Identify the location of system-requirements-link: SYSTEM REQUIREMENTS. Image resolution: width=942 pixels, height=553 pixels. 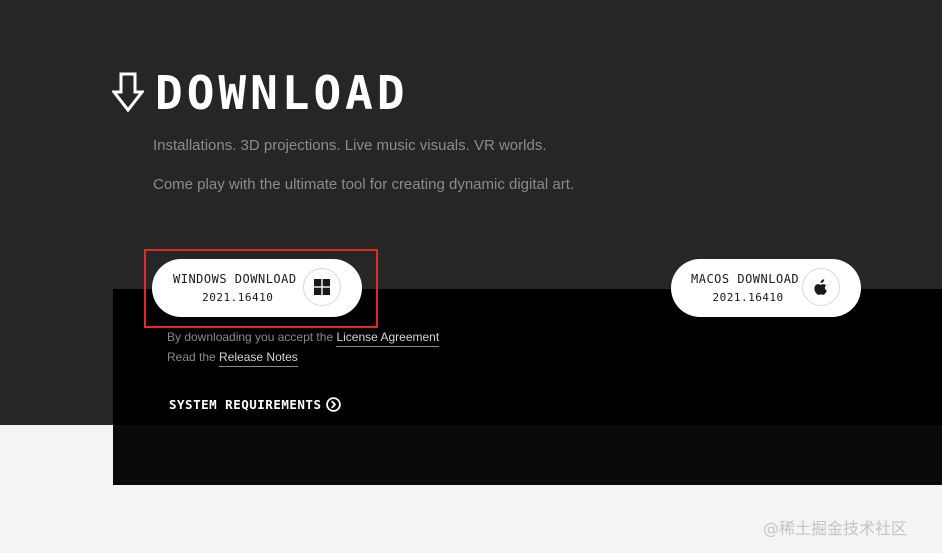
(255, 404).